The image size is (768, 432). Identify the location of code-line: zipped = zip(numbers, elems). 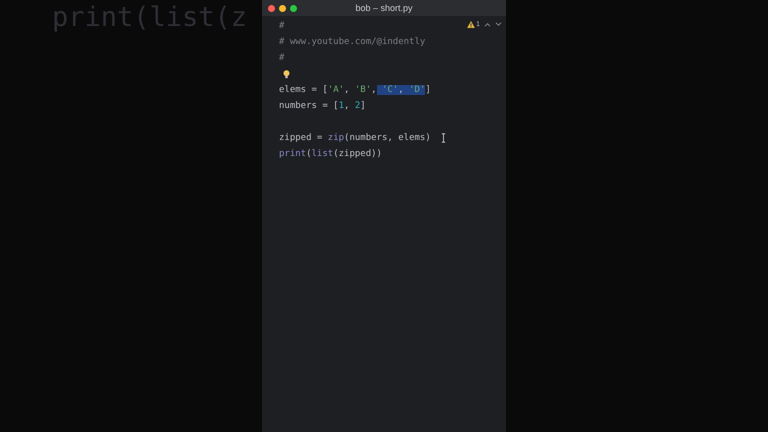
(355, 138).